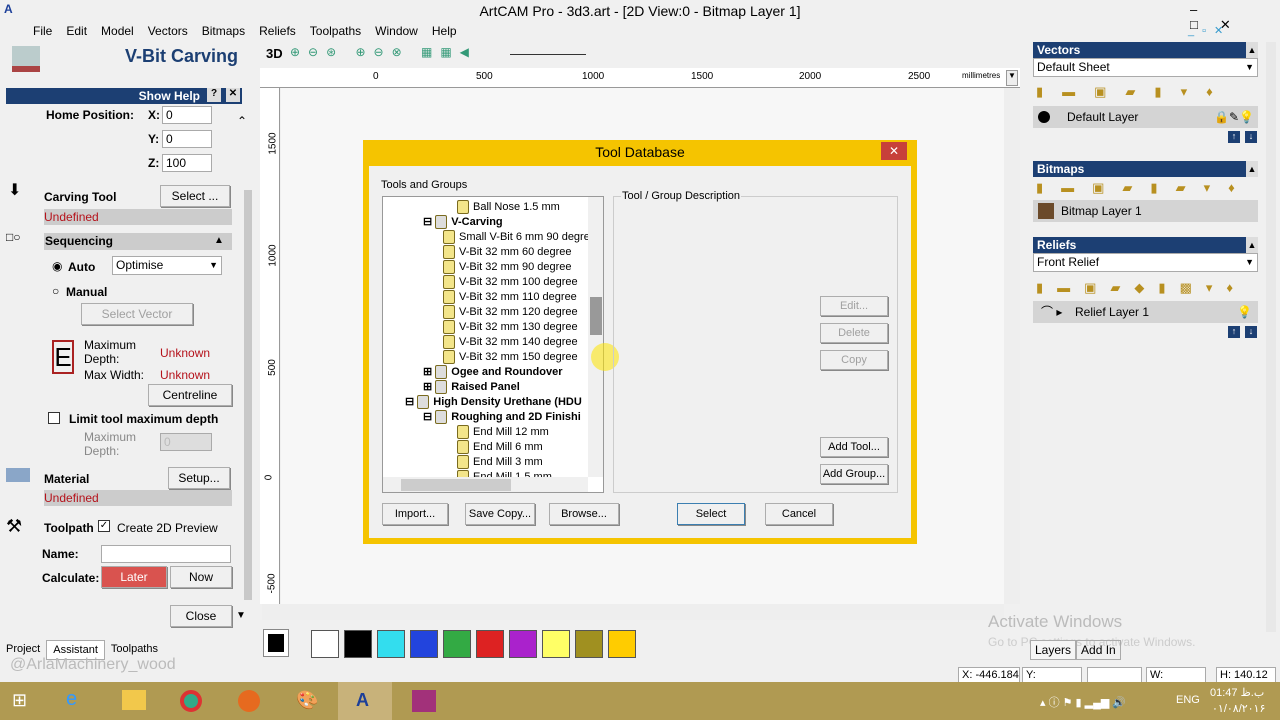  Describe the element at coordinates (76, 31) in the screenshot. I see `menu-edit: Edit` at that location.